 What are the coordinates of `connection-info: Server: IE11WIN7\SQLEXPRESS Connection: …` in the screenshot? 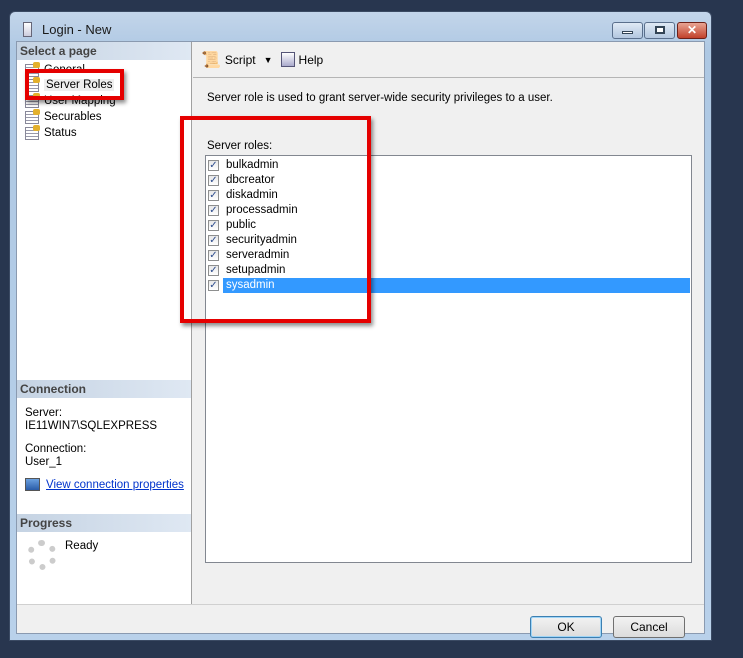 It's located at (91, 438).